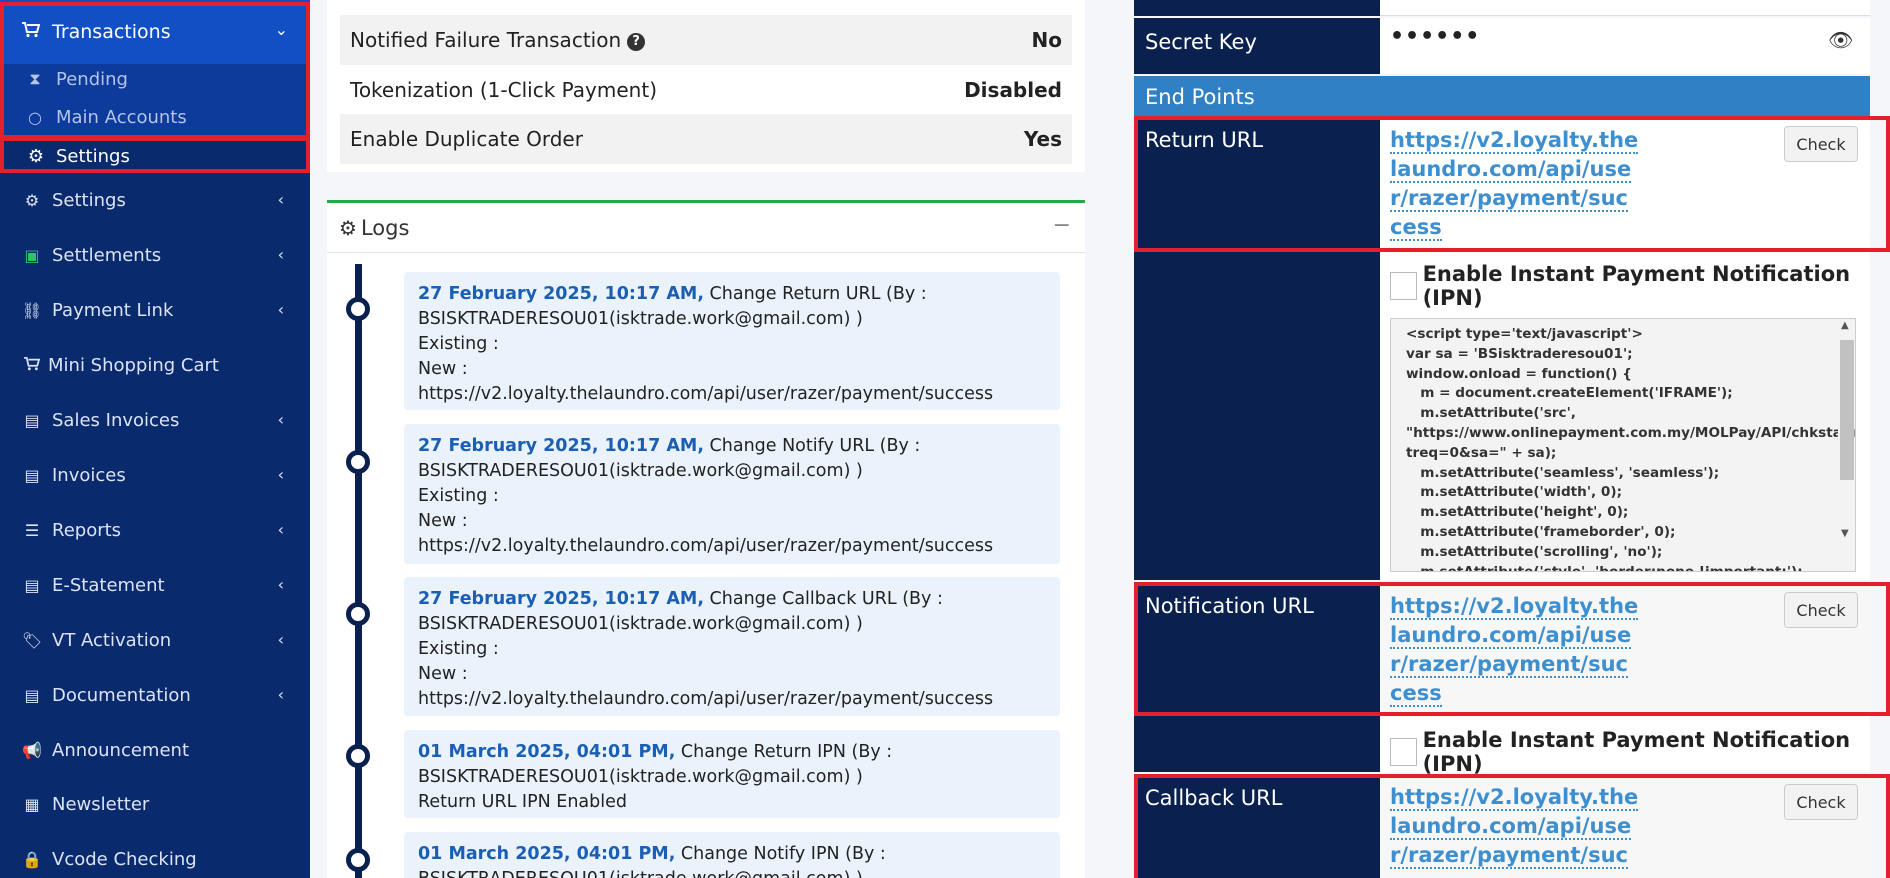  I want to click on scrollbar-thumb, so click(1847, 410).